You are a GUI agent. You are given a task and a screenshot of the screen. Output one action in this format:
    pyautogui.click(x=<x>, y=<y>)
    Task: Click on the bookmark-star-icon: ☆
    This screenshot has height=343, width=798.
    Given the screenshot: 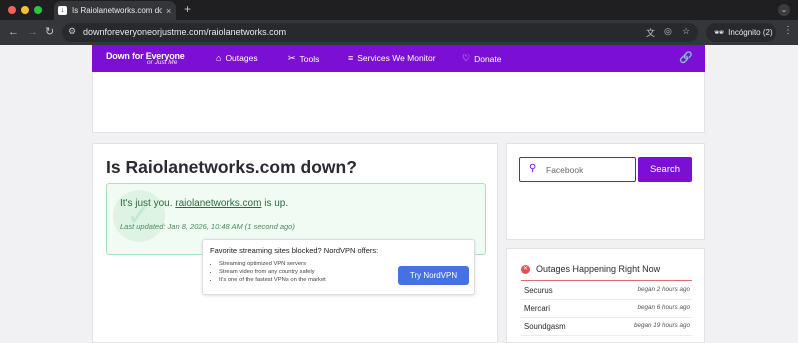 What is the action you would take?
    pyautogui.click(x=686, y=31)
    